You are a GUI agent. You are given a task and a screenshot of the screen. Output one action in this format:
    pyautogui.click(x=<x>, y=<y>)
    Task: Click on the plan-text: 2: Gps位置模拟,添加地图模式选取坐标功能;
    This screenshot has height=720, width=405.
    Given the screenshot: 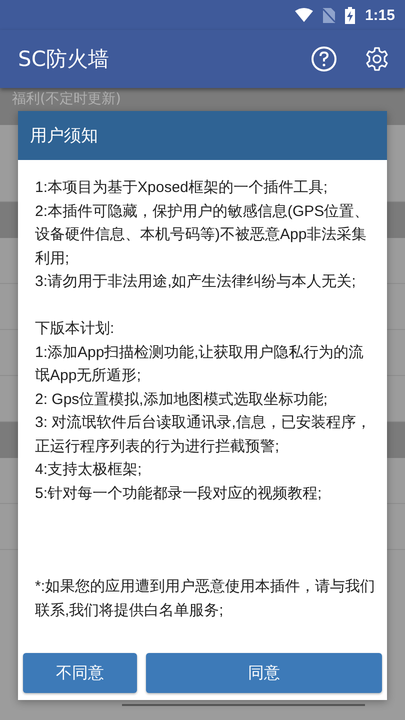 What is the action you would take?
    pyautogui.click(x=182, y=400)
    